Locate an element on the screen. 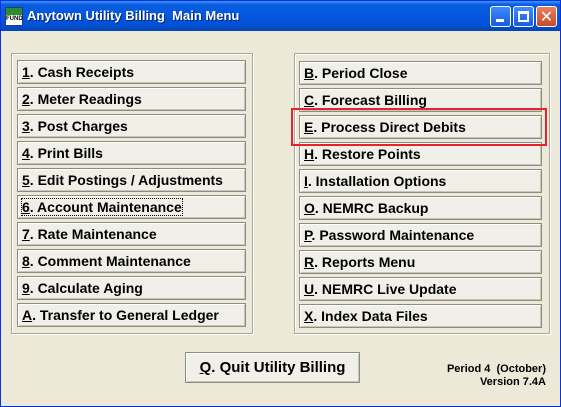  maximize-icon is located at coordinates (523, 16).